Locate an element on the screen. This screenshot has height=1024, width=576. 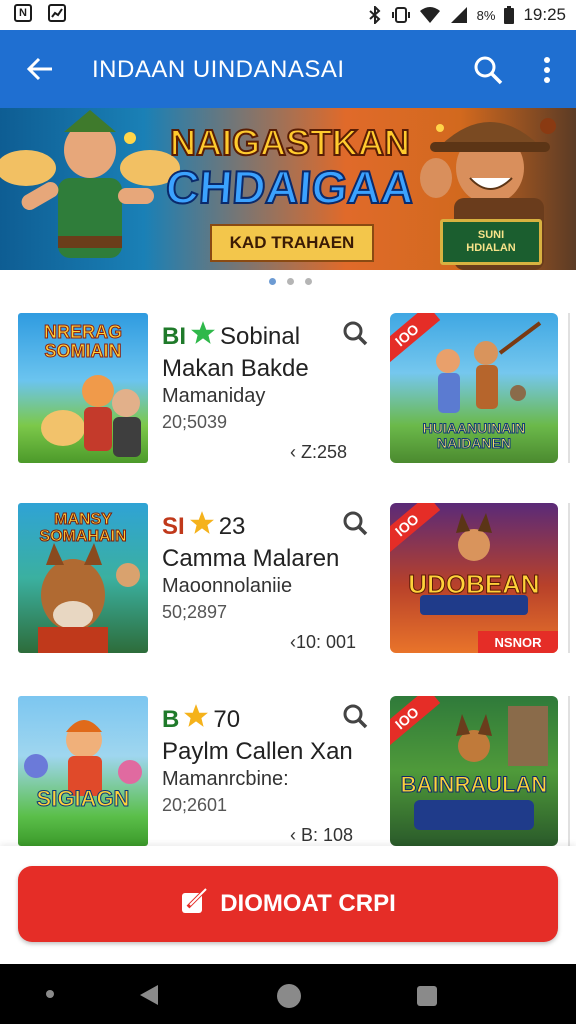
app-bar: INDAAN UINDANASAI is located at coordinates (288, 69).